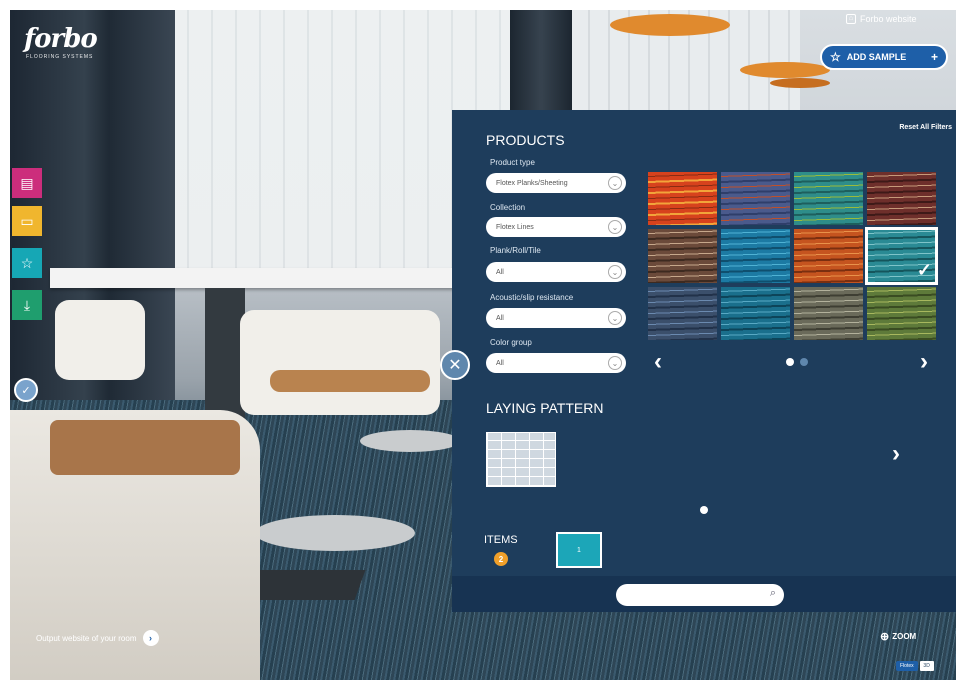  What do you see at coordinates (260, 278) in the screenshot?
I see `scene-table` at bounding box center [260, 278].